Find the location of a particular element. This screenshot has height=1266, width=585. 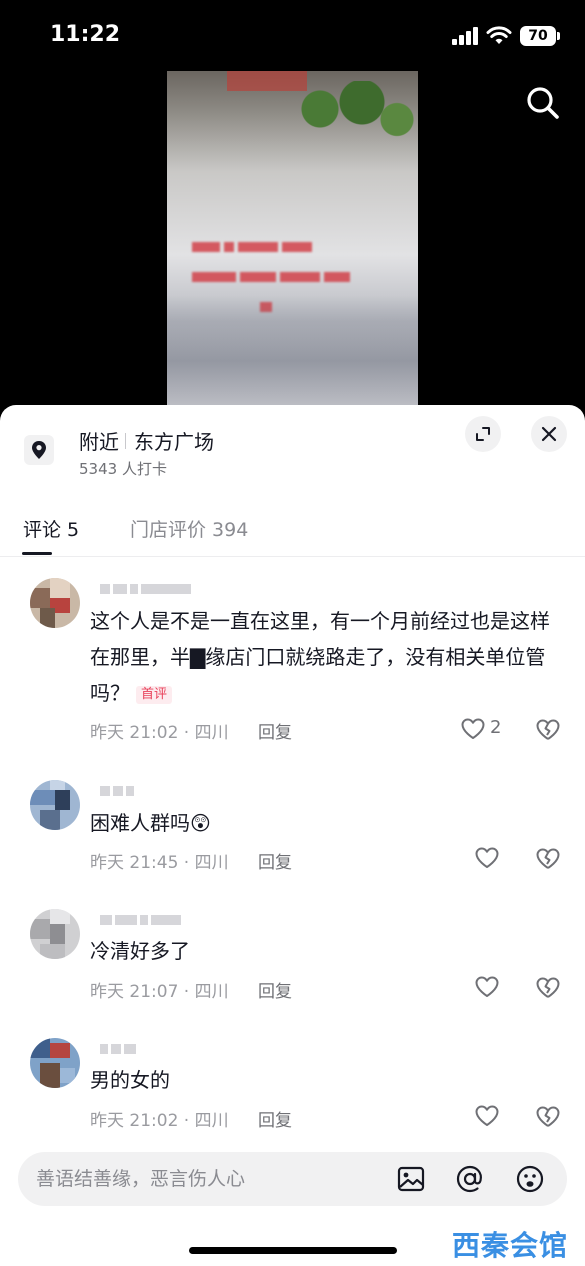

watermark: 西秦会馆 is located at coordinates (510, 1245).